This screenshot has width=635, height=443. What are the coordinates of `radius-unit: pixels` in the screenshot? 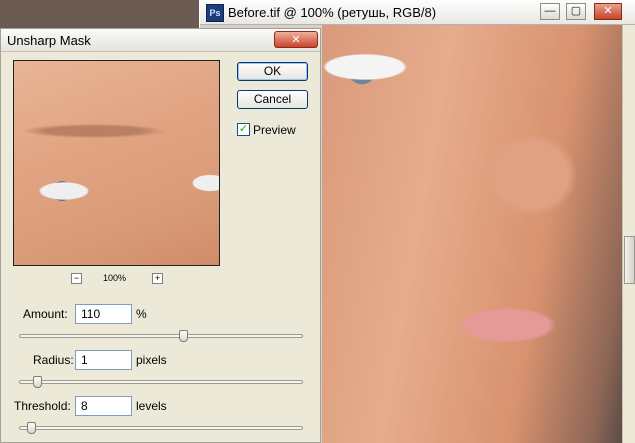 It's located at (151, 360).